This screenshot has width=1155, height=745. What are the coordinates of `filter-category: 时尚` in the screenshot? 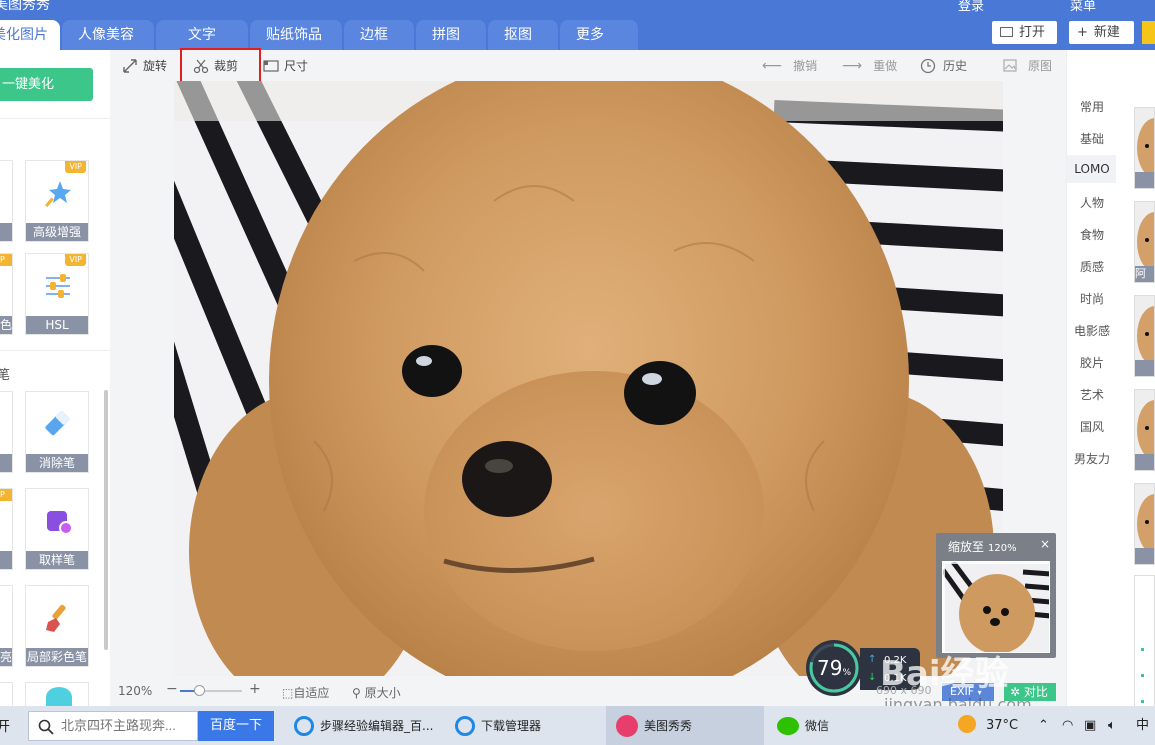 It's located at (1092, 298).